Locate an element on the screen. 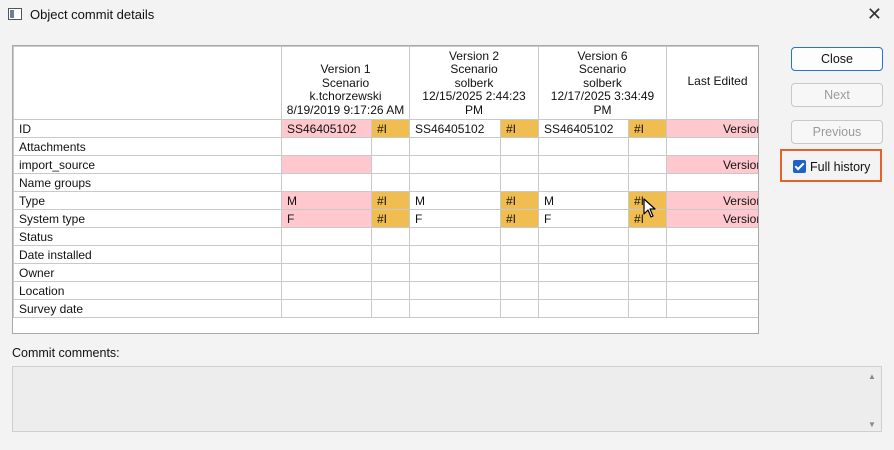 This screenshot has width=894, height=450. table-row: Survey date is located at coordinates (385, 308).